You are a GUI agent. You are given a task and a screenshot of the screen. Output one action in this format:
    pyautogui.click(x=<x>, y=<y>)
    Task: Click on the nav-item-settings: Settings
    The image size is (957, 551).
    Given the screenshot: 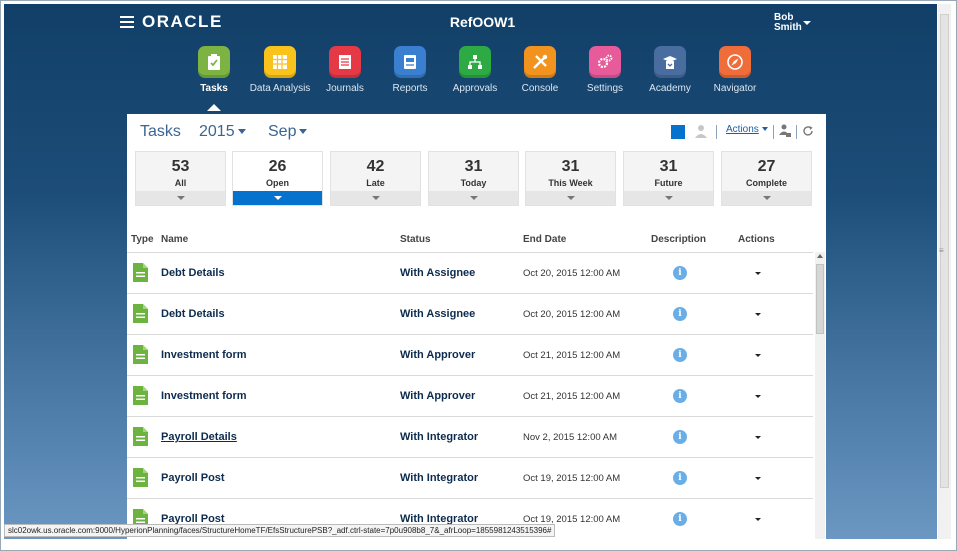 What is the action you would take?
    pyautogui.click(x=605, y=70)
    